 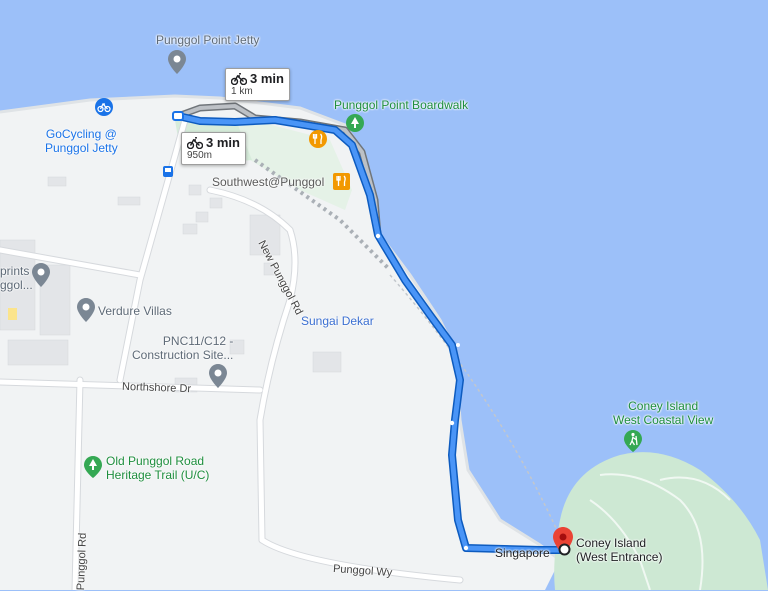 I want to click on poi-label-punggol-point-jetty: Punggol Point Jetty, so click(x=207, y=40).